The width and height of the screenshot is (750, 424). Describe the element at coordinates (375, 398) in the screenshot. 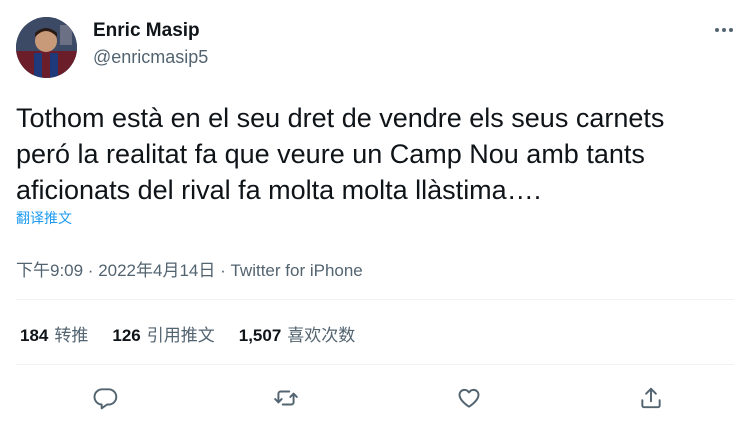

I see `action-bar` at that location.